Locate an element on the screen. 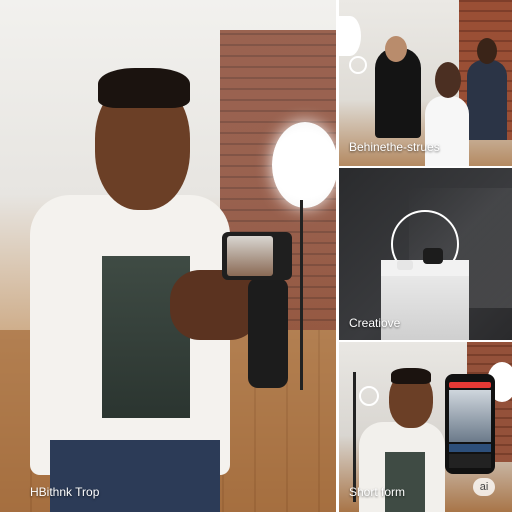  light-stand is located at coordinates (301, 295).